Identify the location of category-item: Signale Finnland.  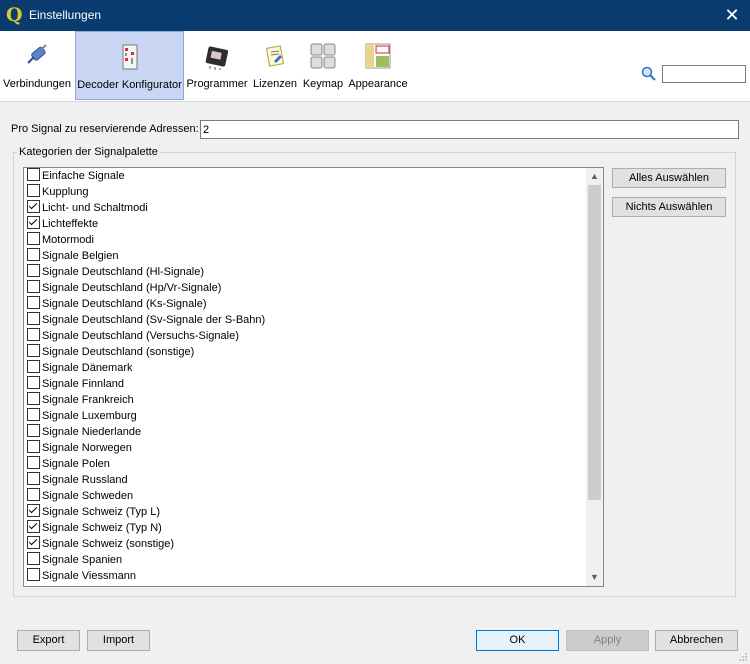
(75, 384).